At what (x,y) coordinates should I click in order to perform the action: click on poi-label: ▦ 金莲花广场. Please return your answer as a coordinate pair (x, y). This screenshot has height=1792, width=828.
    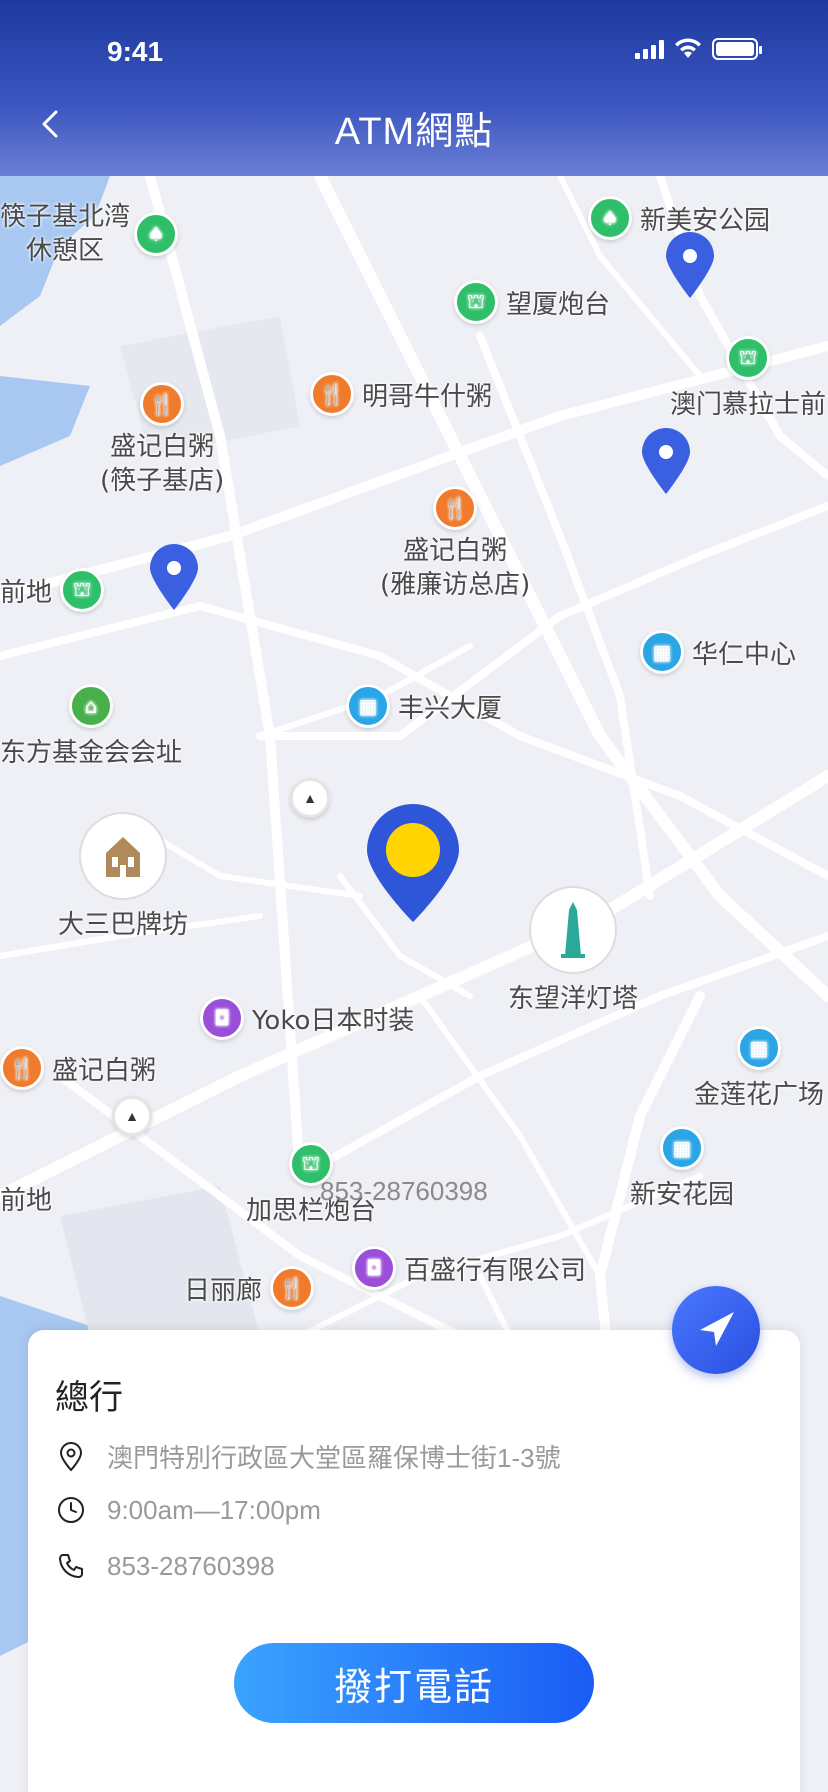
    Looking at the image, I should click on (759, 1068).